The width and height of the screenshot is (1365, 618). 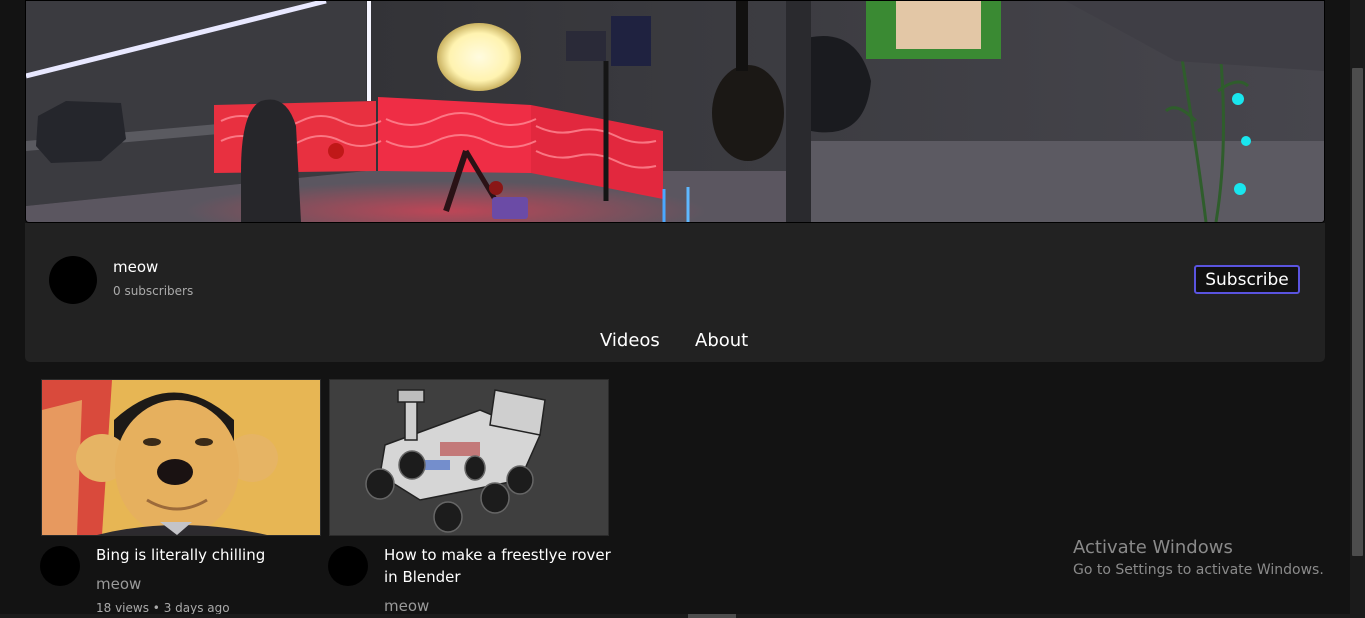 I want to click on subscribe-button: Subscribe, so click(x=1247, y=279).